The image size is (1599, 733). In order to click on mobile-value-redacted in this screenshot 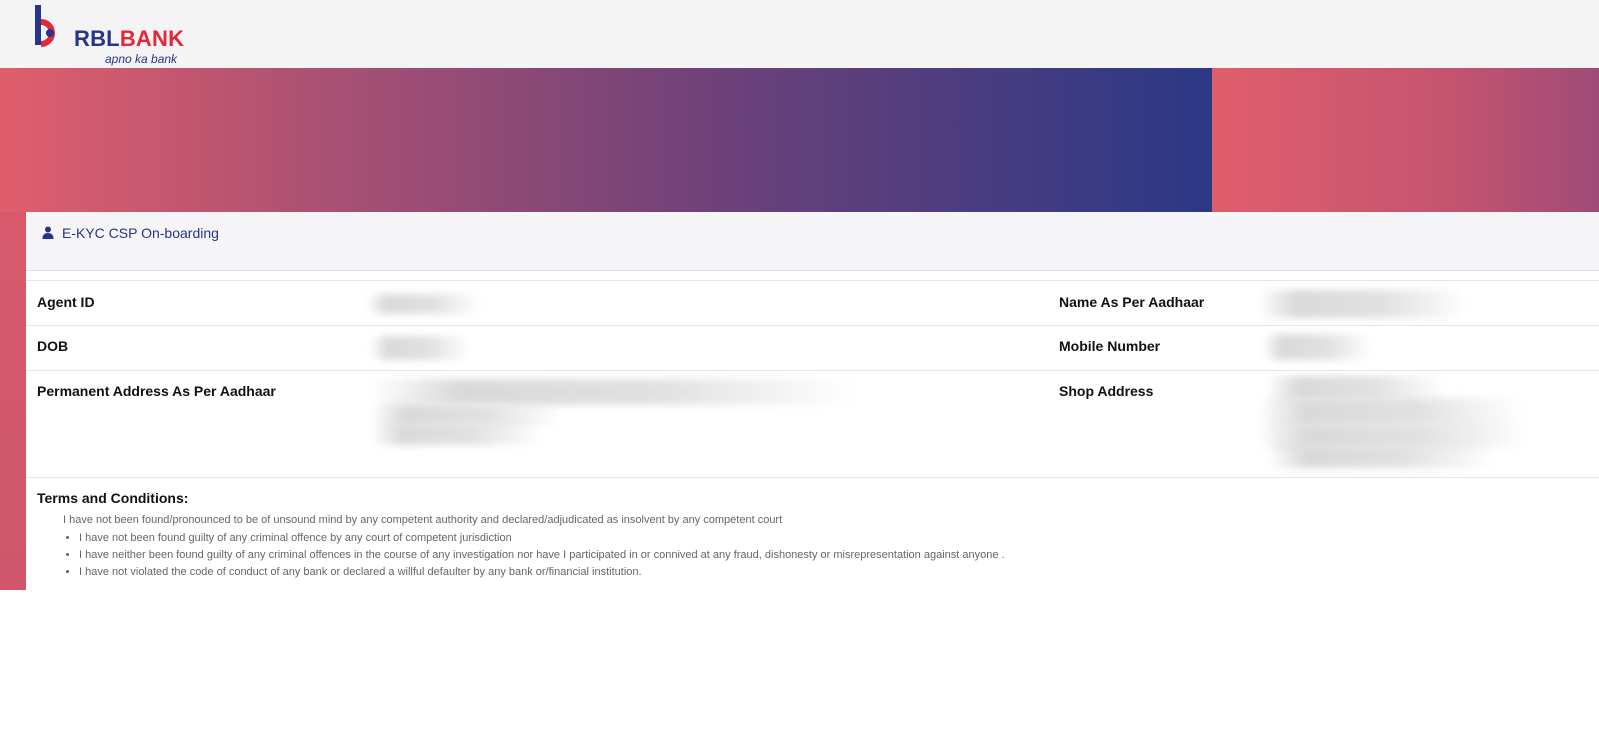, I will do `click(1317, 347)`.